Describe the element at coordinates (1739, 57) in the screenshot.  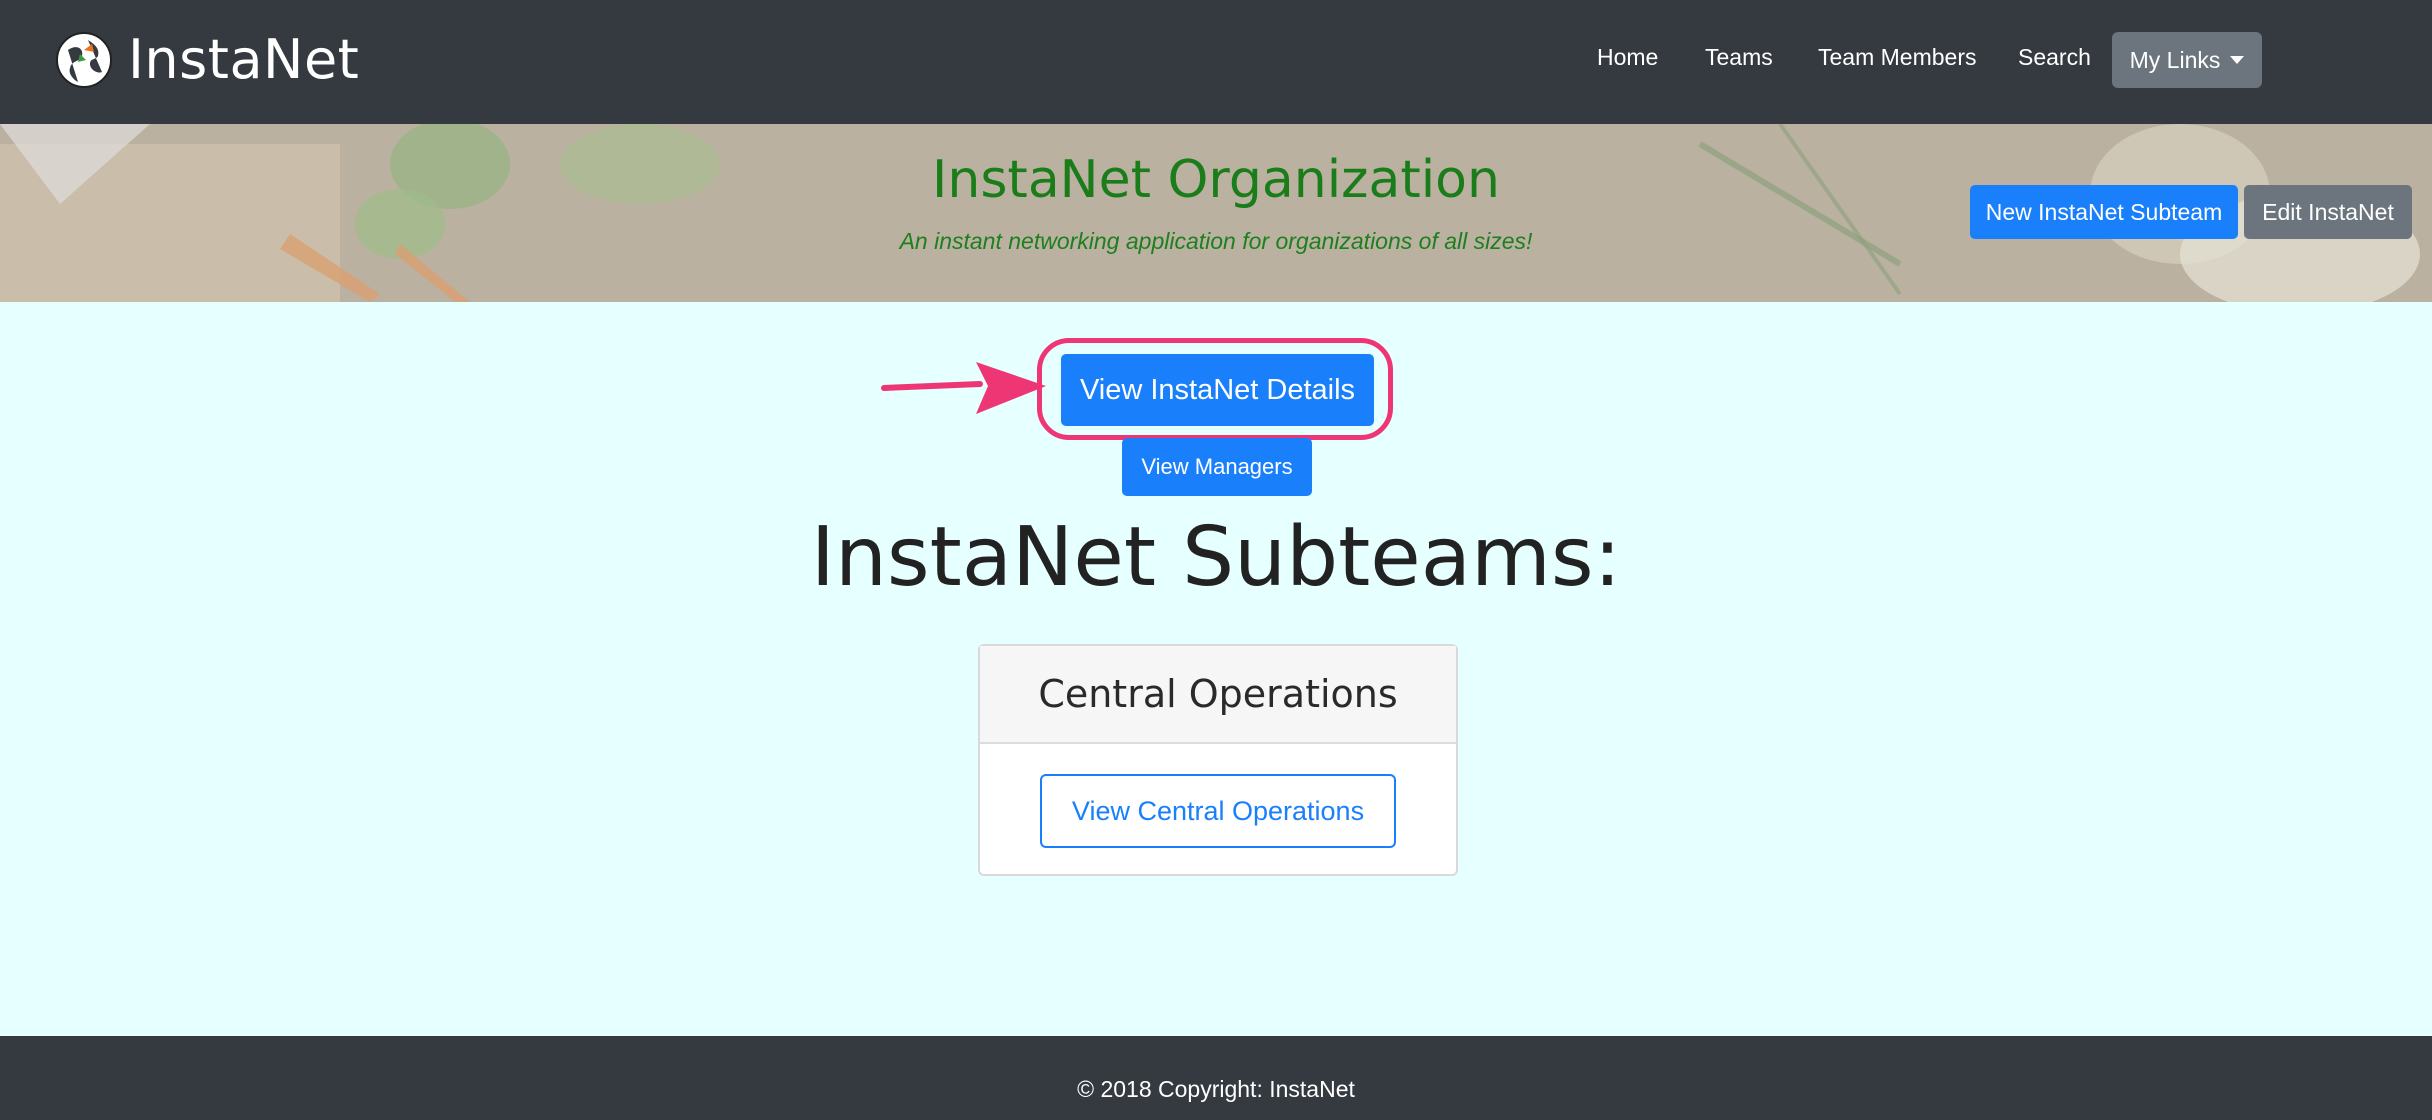
I see `nav-teams-link: Teams` at that location.